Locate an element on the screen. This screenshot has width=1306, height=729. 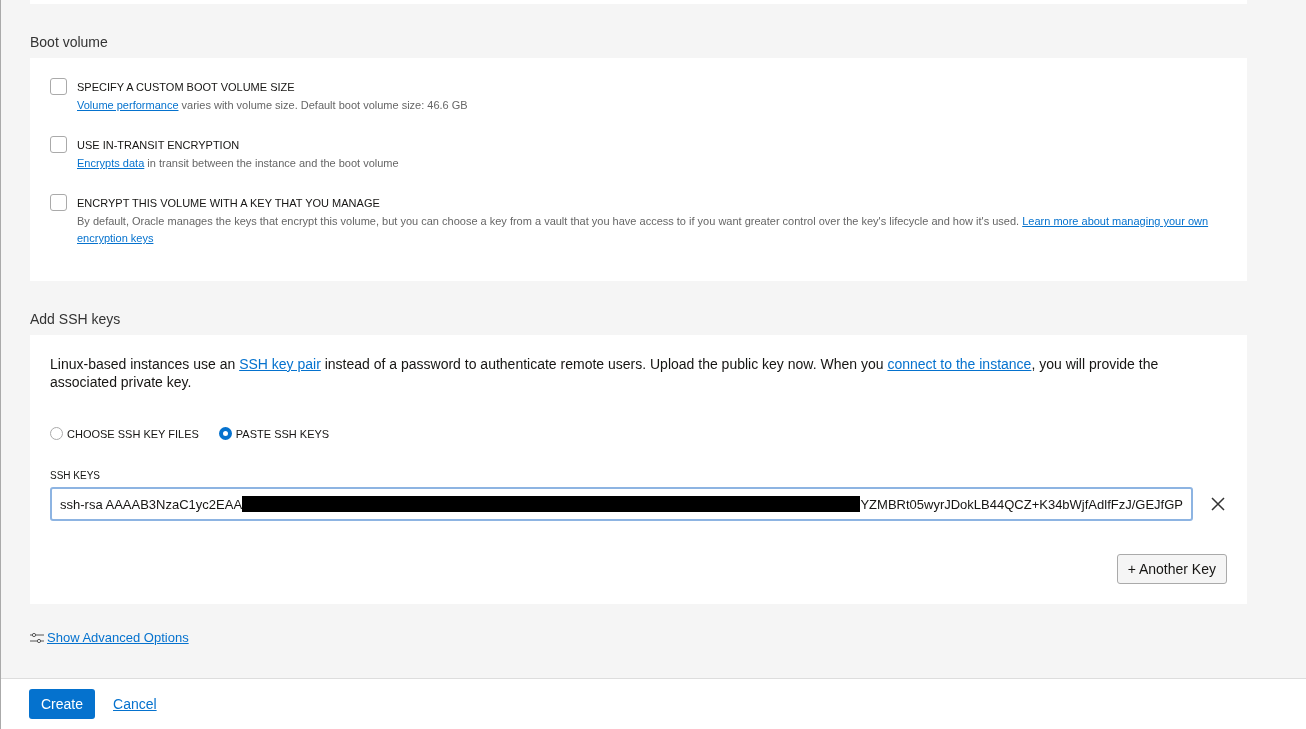
inline-link: encryption keys is located at coordinates (115, 238).